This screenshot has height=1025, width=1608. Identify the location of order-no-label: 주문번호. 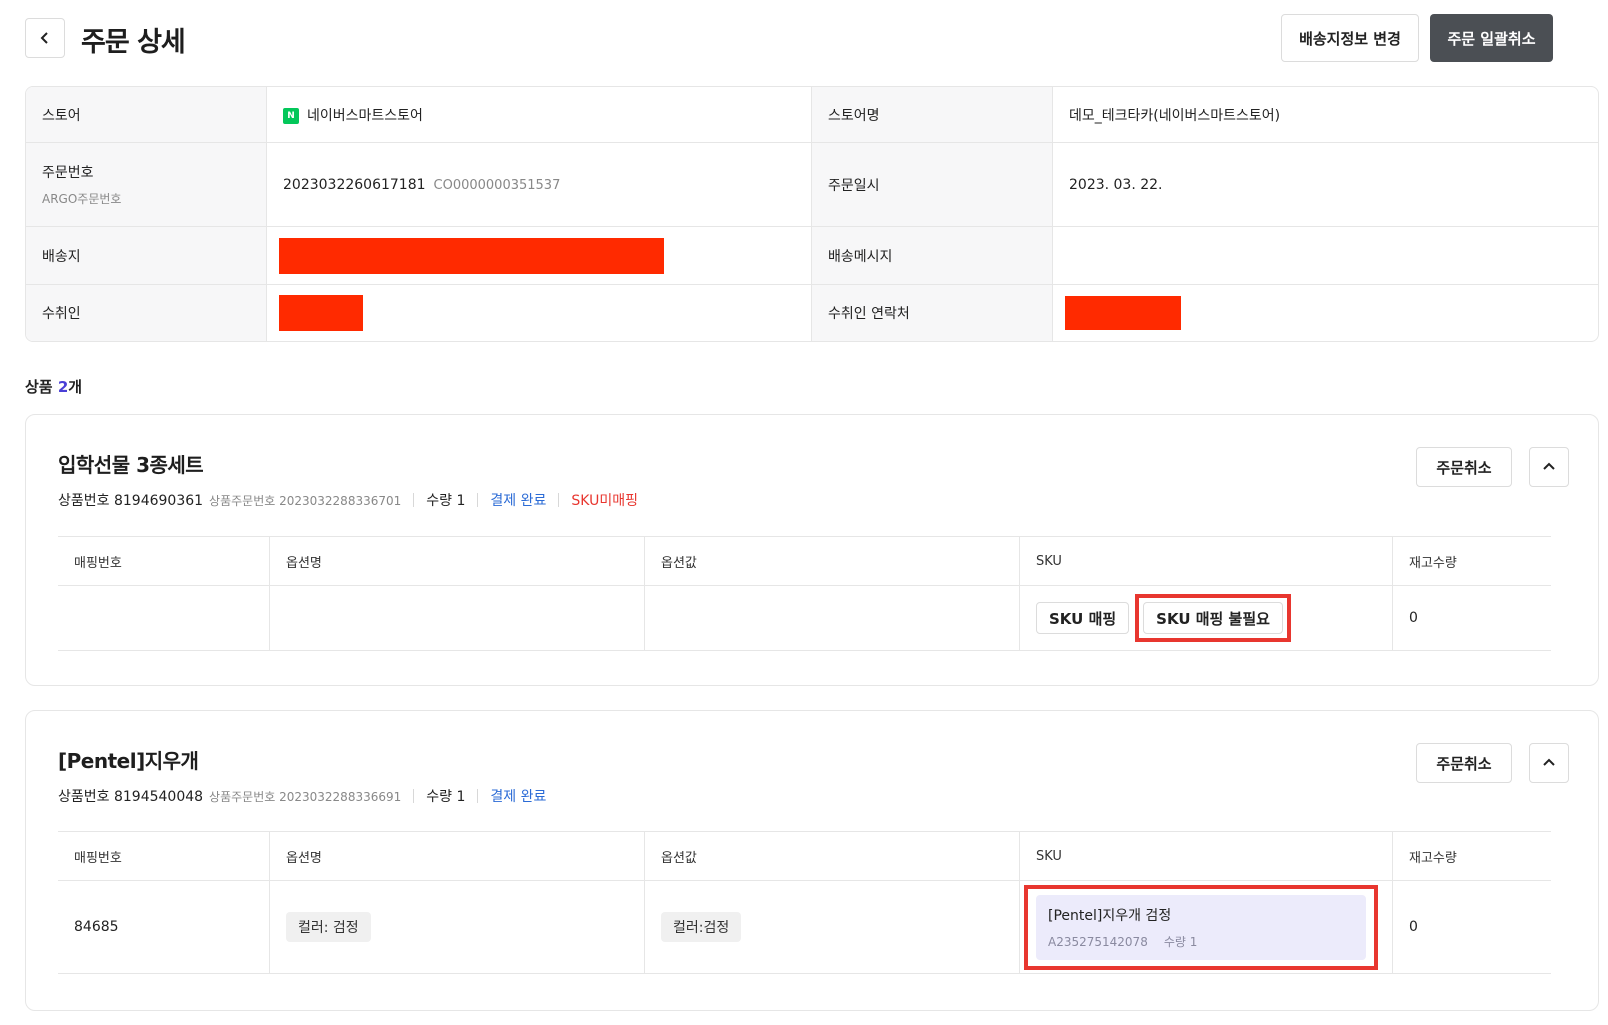
(68, 173).